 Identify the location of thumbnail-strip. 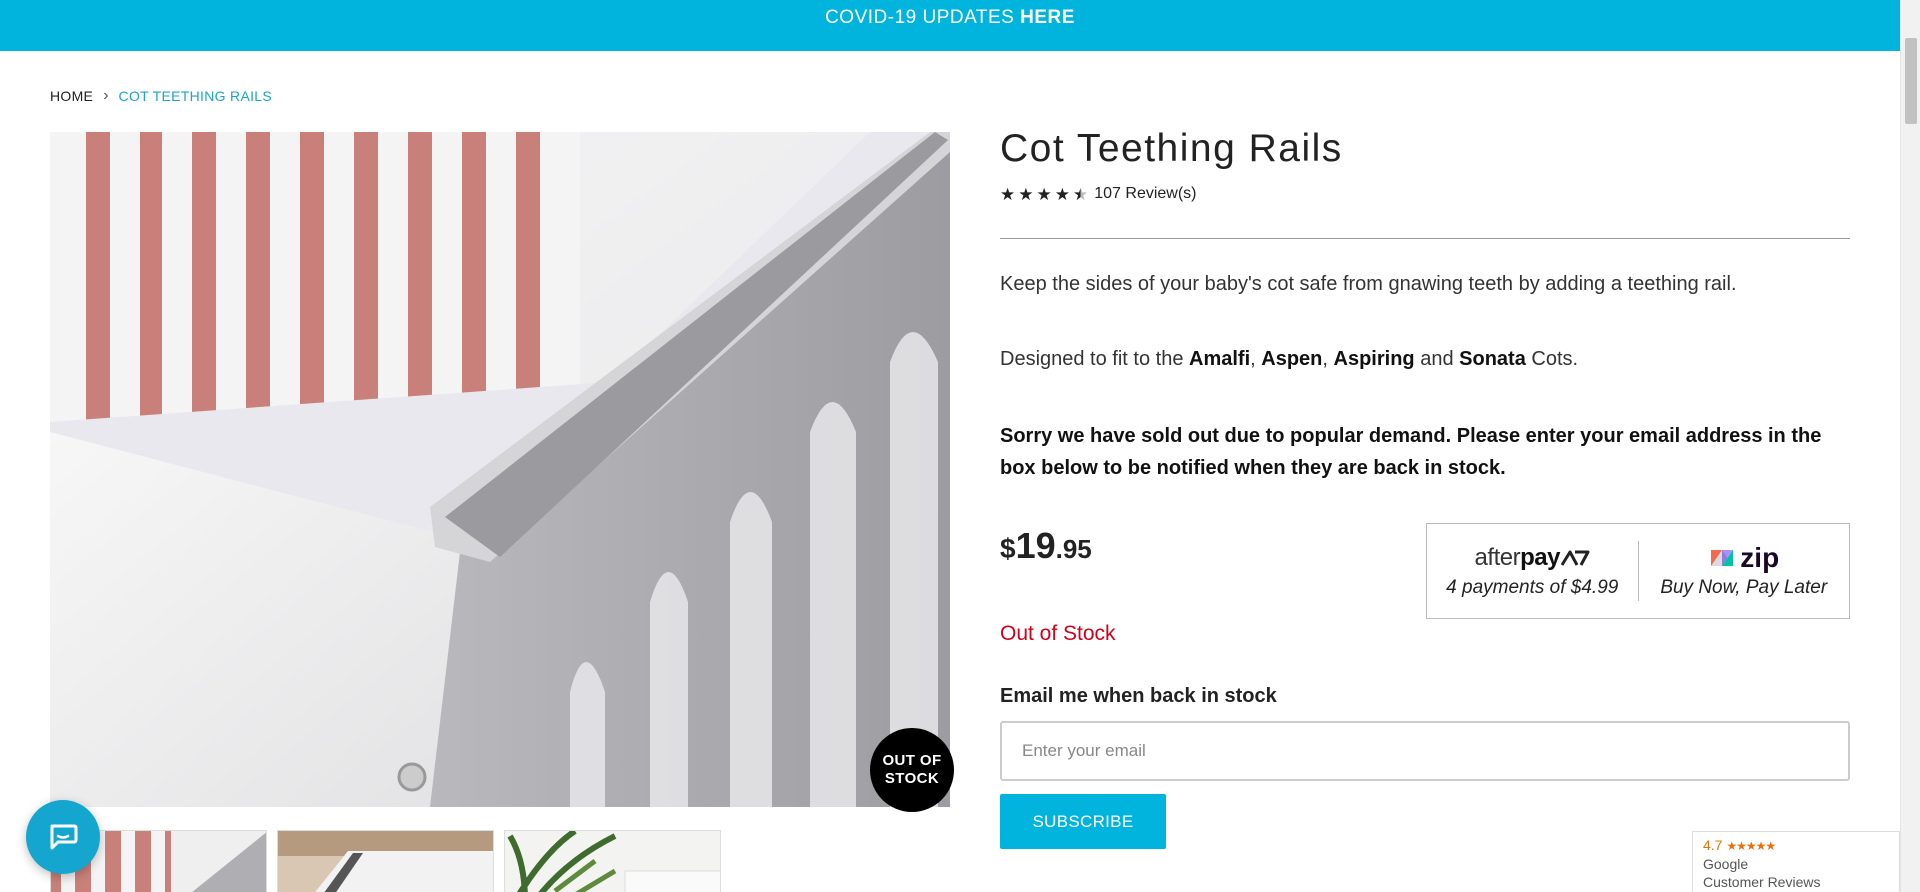
(385, 861).